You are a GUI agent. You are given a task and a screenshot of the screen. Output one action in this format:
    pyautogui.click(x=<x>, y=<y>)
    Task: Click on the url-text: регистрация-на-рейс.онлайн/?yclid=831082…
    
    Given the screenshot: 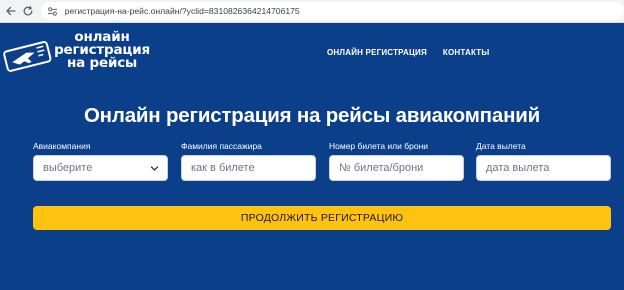 What is the action you would take?
    pyautogui.click(x=182, y=11)
    